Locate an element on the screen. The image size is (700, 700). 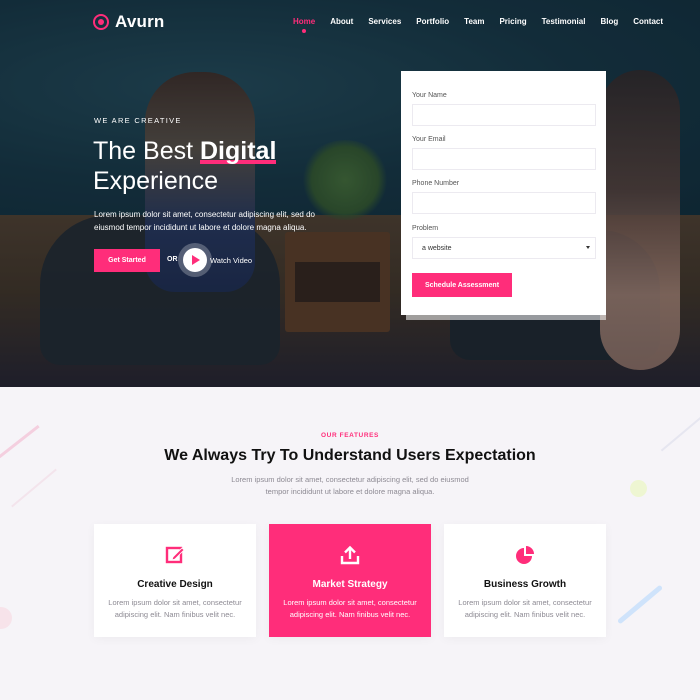
logo-icon is located at coordinates (101, 22).